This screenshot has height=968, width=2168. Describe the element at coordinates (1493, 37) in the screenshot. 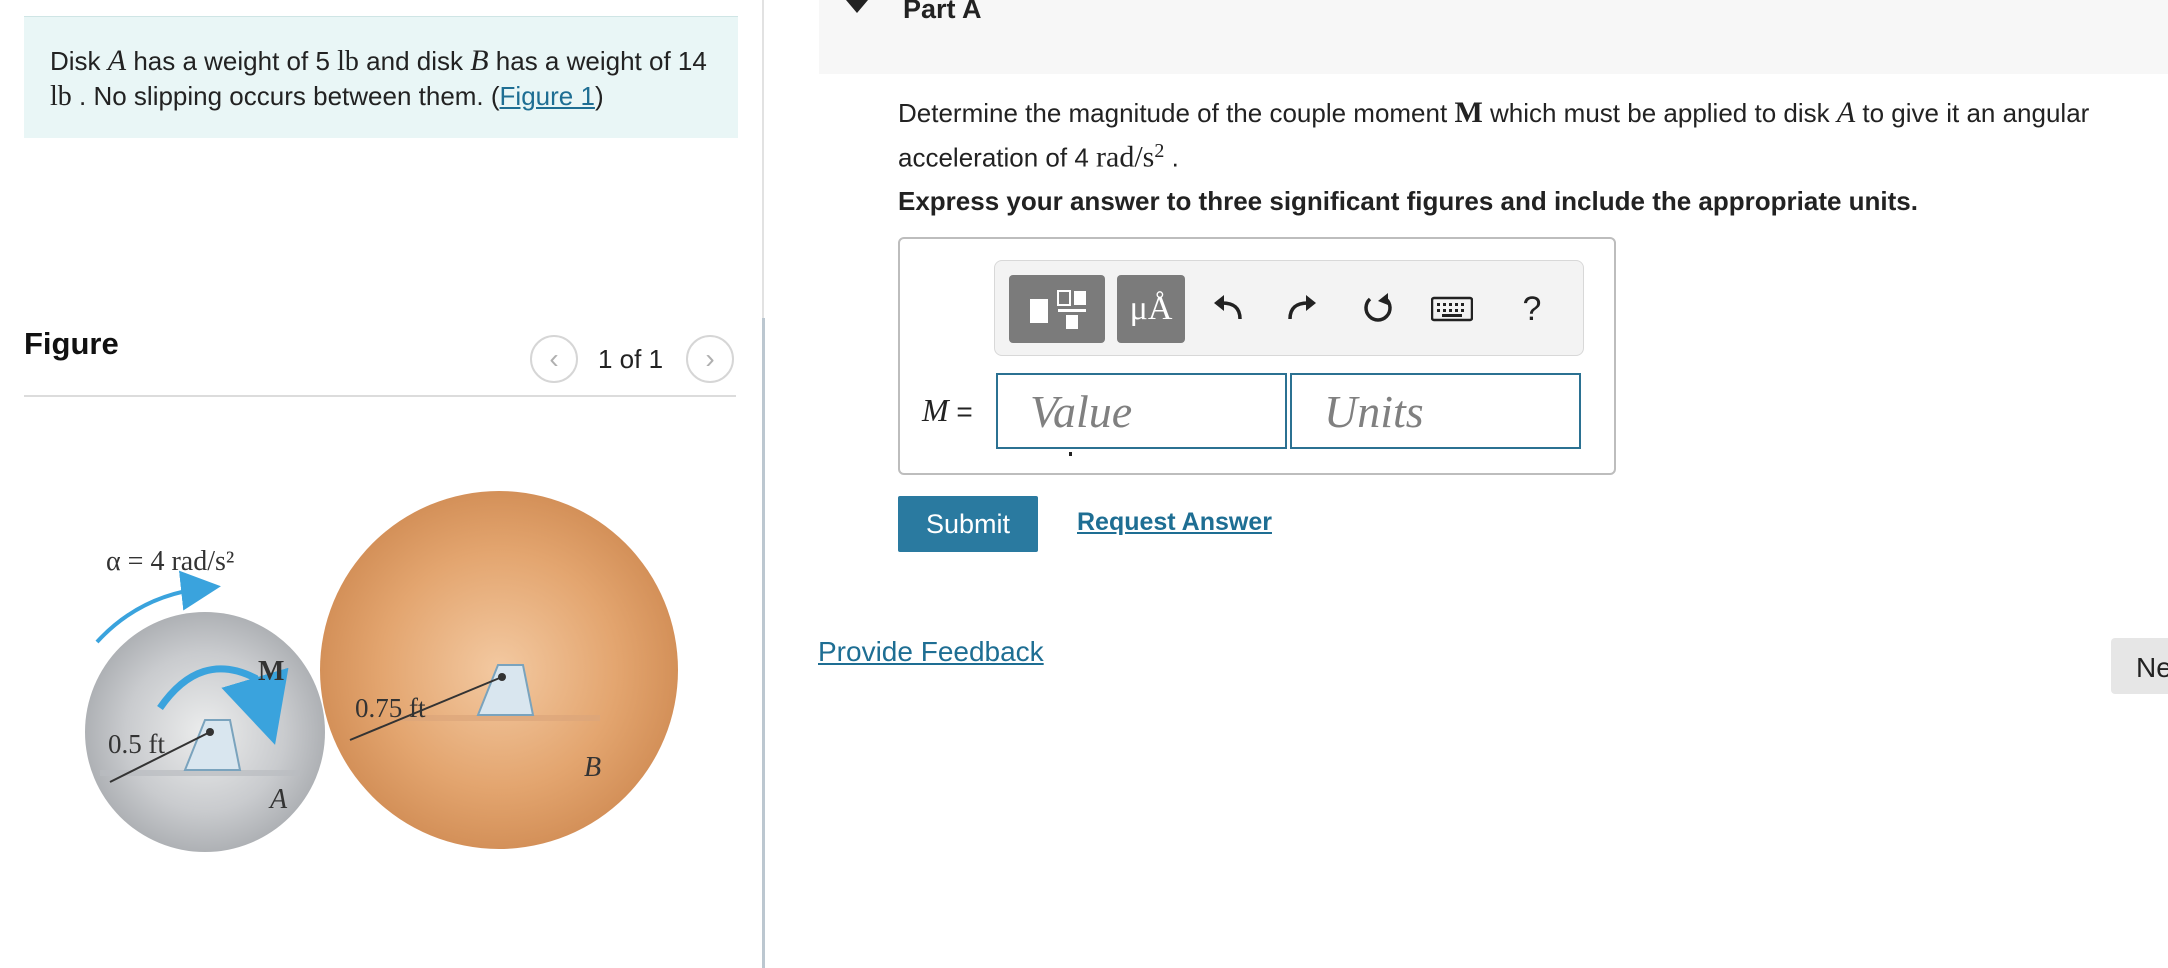

I see `part-header` at that location.